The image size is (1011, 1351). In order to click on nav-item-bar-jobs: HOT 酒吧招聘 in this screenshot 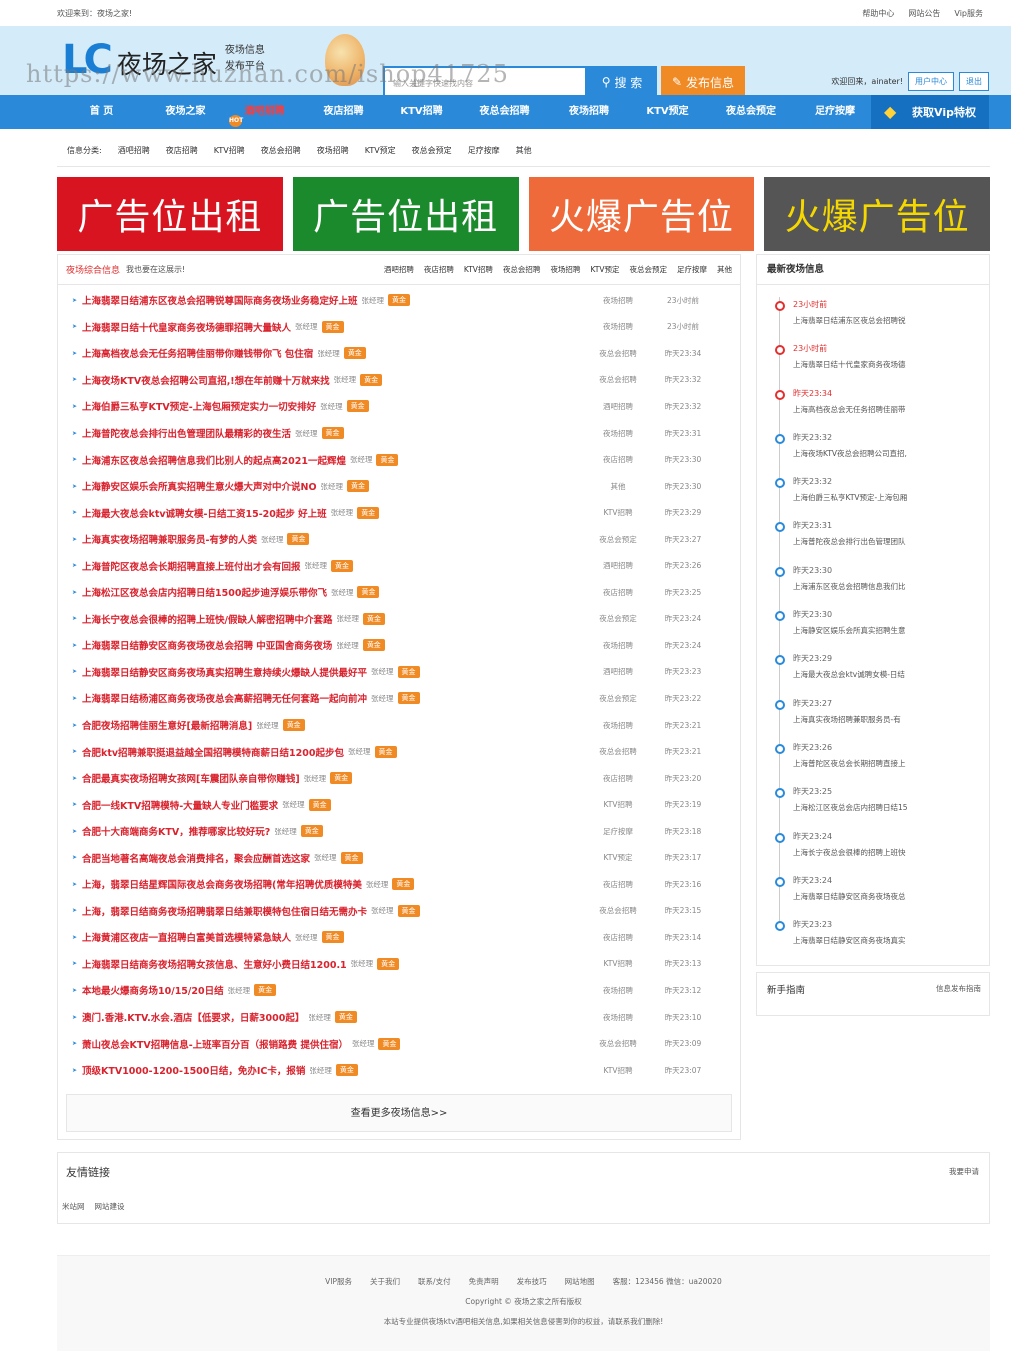, I will do `click(264, 112)`.